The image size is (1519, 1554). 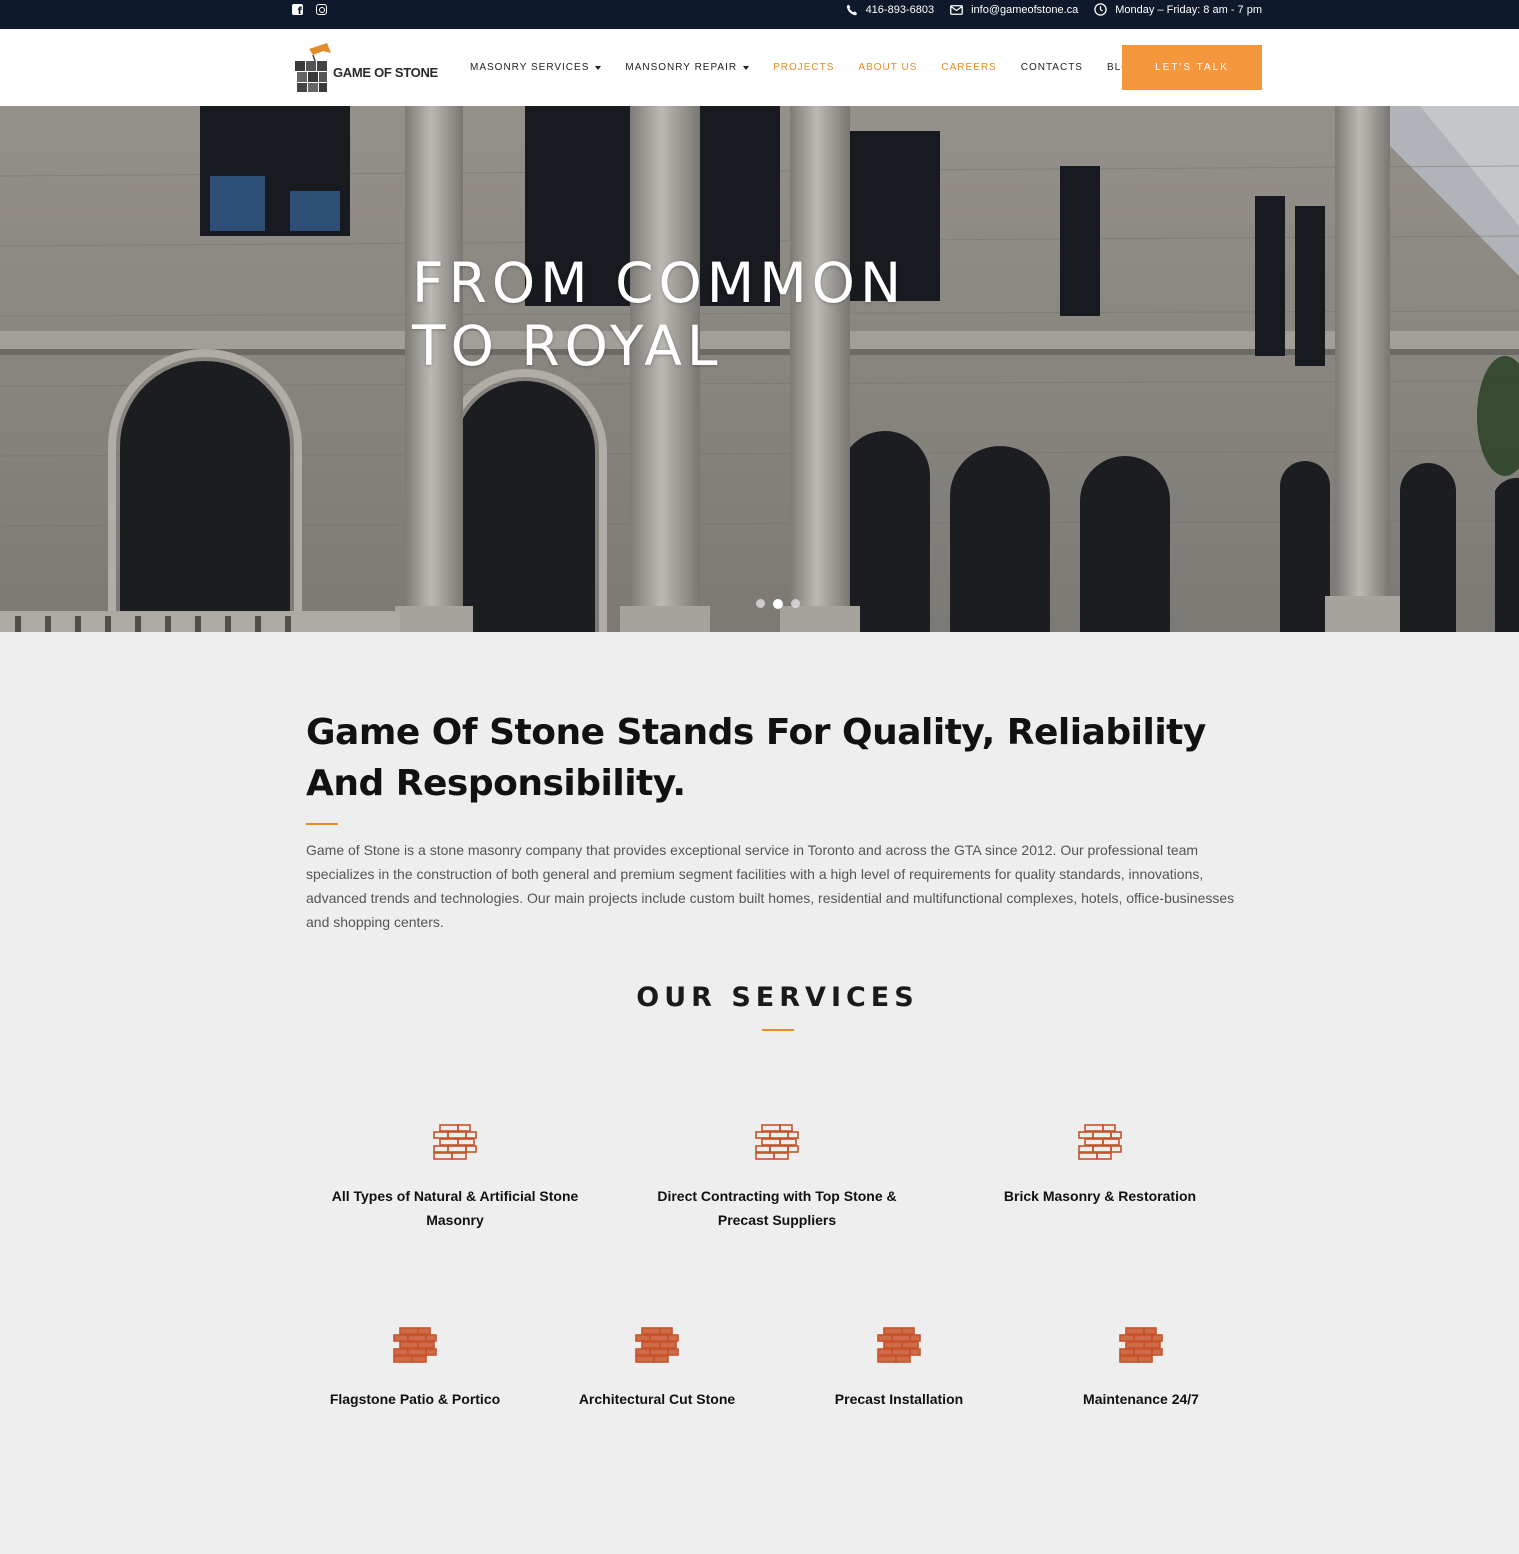 I want to click on service-label: Precast Installation, so click(x=899, y=1399).